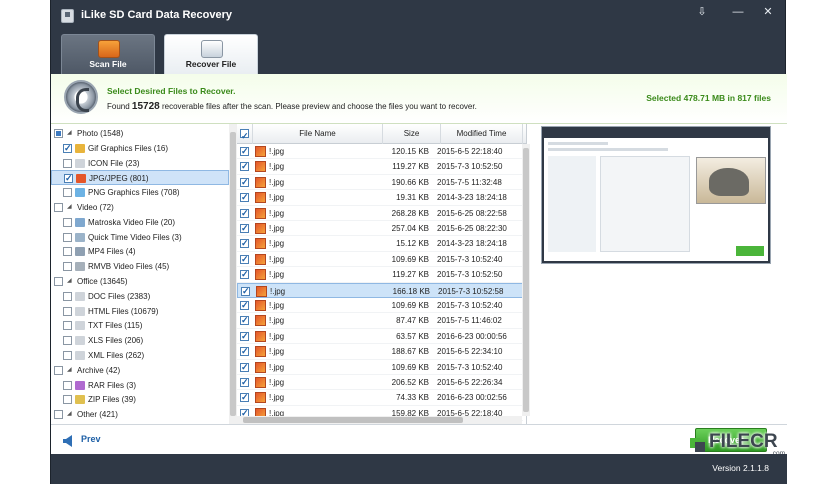 This screenshot has width=836, height=484. Describe the element at coordinates (380, 290) in the screenshot. I see `file-row: !.jpg 166.18 KB 2015-7-3 10:52:58` at that location.